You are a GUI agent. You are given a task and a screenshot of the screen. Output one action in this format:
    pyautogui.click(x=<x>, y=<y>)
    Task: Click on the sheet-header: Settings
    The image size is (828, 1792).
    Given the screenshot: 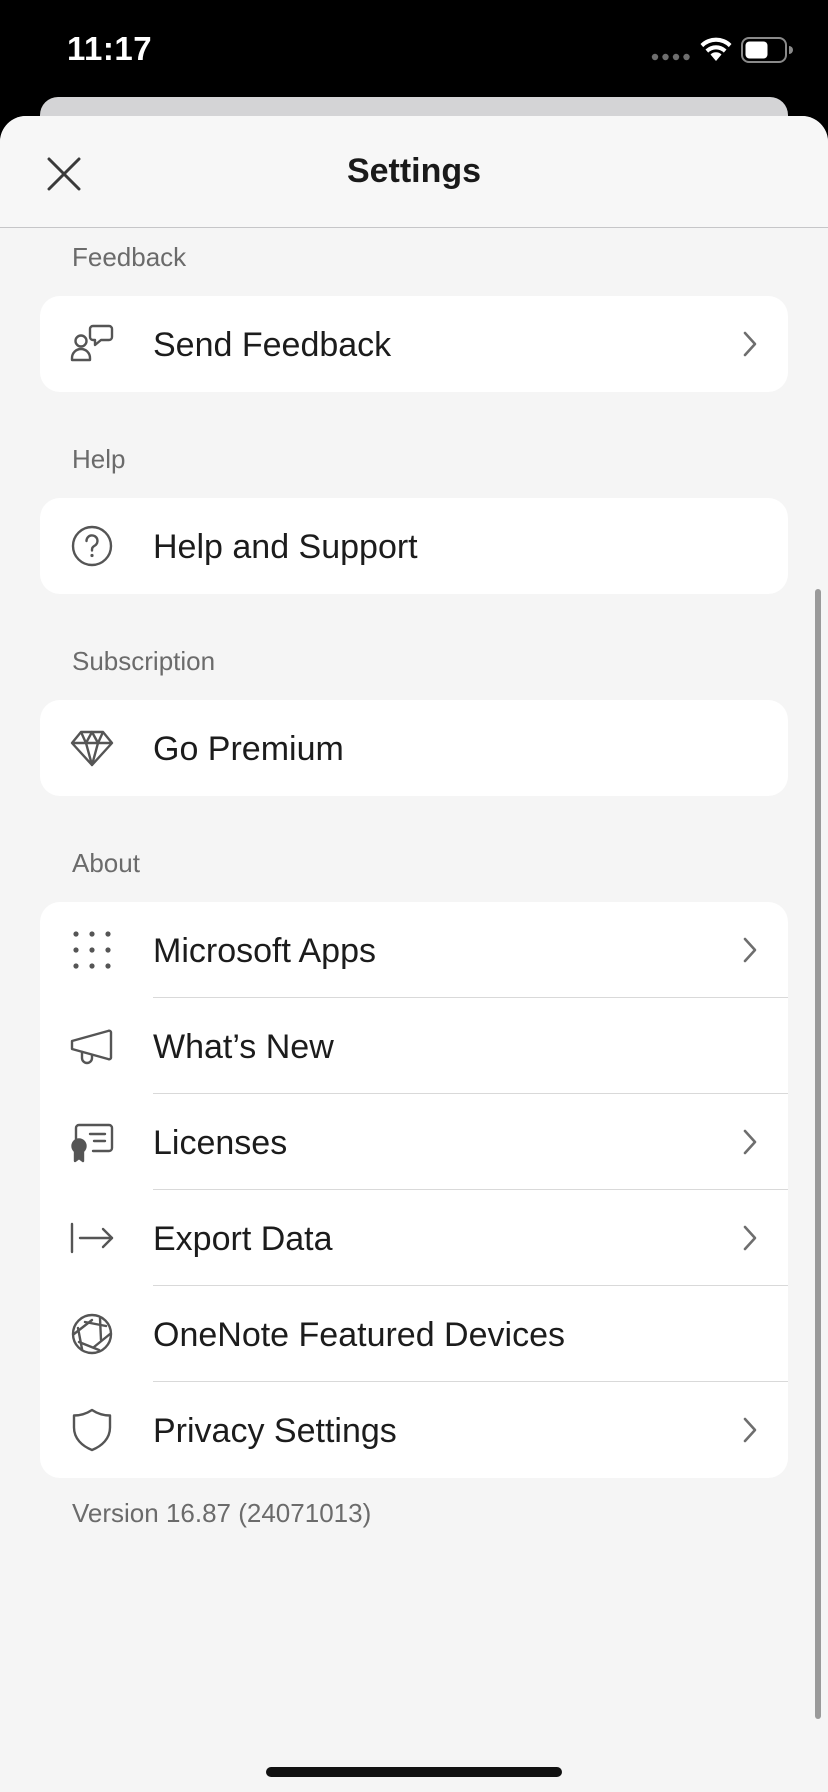 What is the action you would take?
    pyautogui.click(x=414, y=172)
    